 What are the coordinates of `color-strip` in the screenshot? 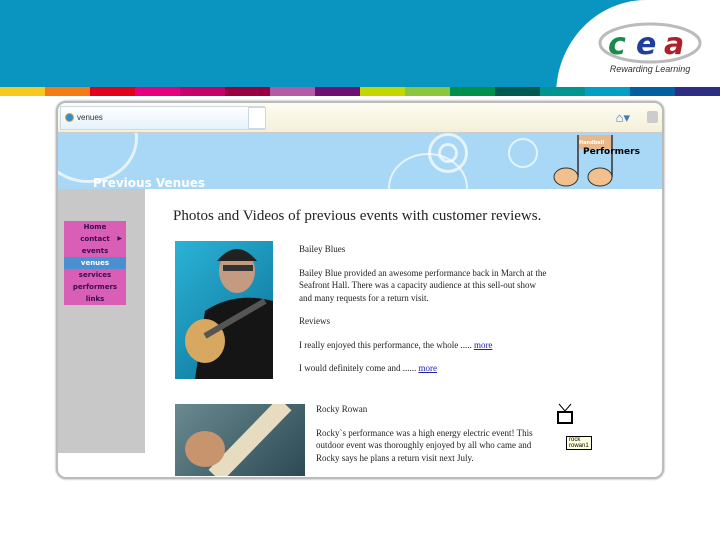 It's located at (360, 91).